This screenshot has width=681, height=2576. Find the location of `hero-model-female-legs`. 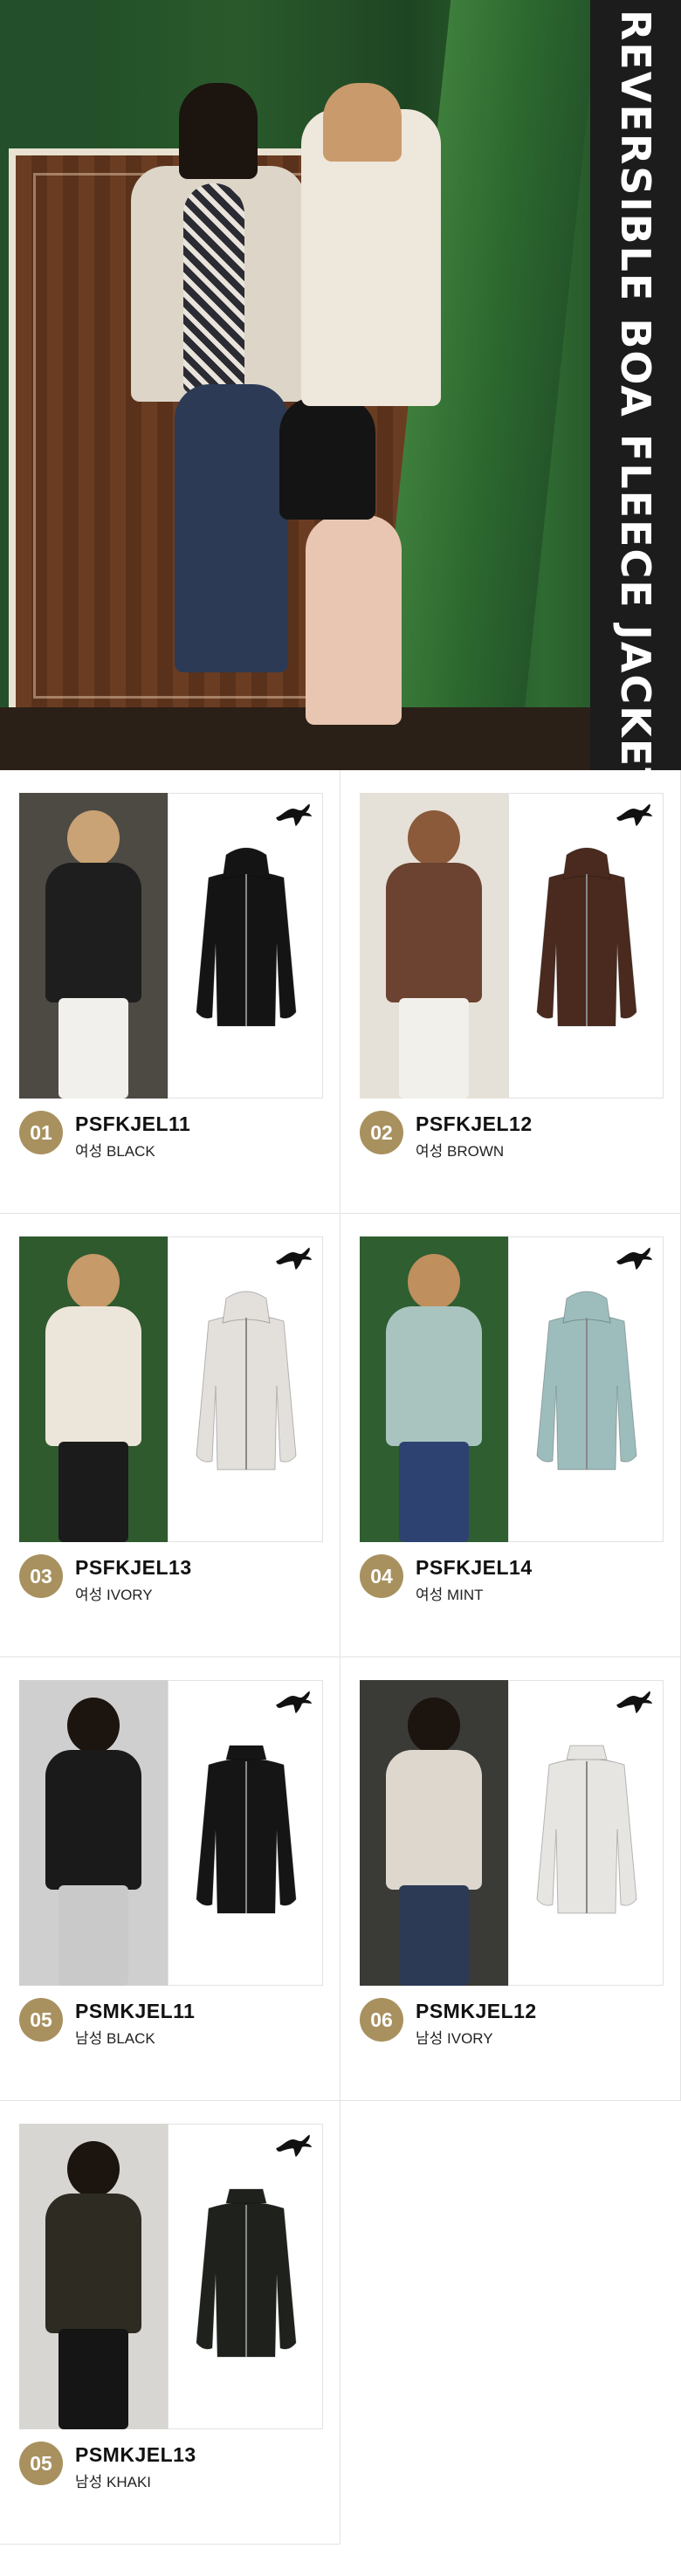

hero-model-female-legs is located at coordinates (354, 620).